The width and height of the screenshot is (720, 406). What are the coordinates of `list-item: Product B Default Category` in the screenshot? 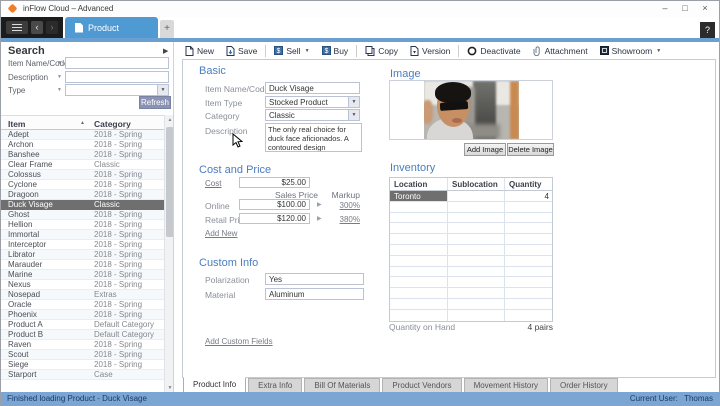 It's located at (82, 335).